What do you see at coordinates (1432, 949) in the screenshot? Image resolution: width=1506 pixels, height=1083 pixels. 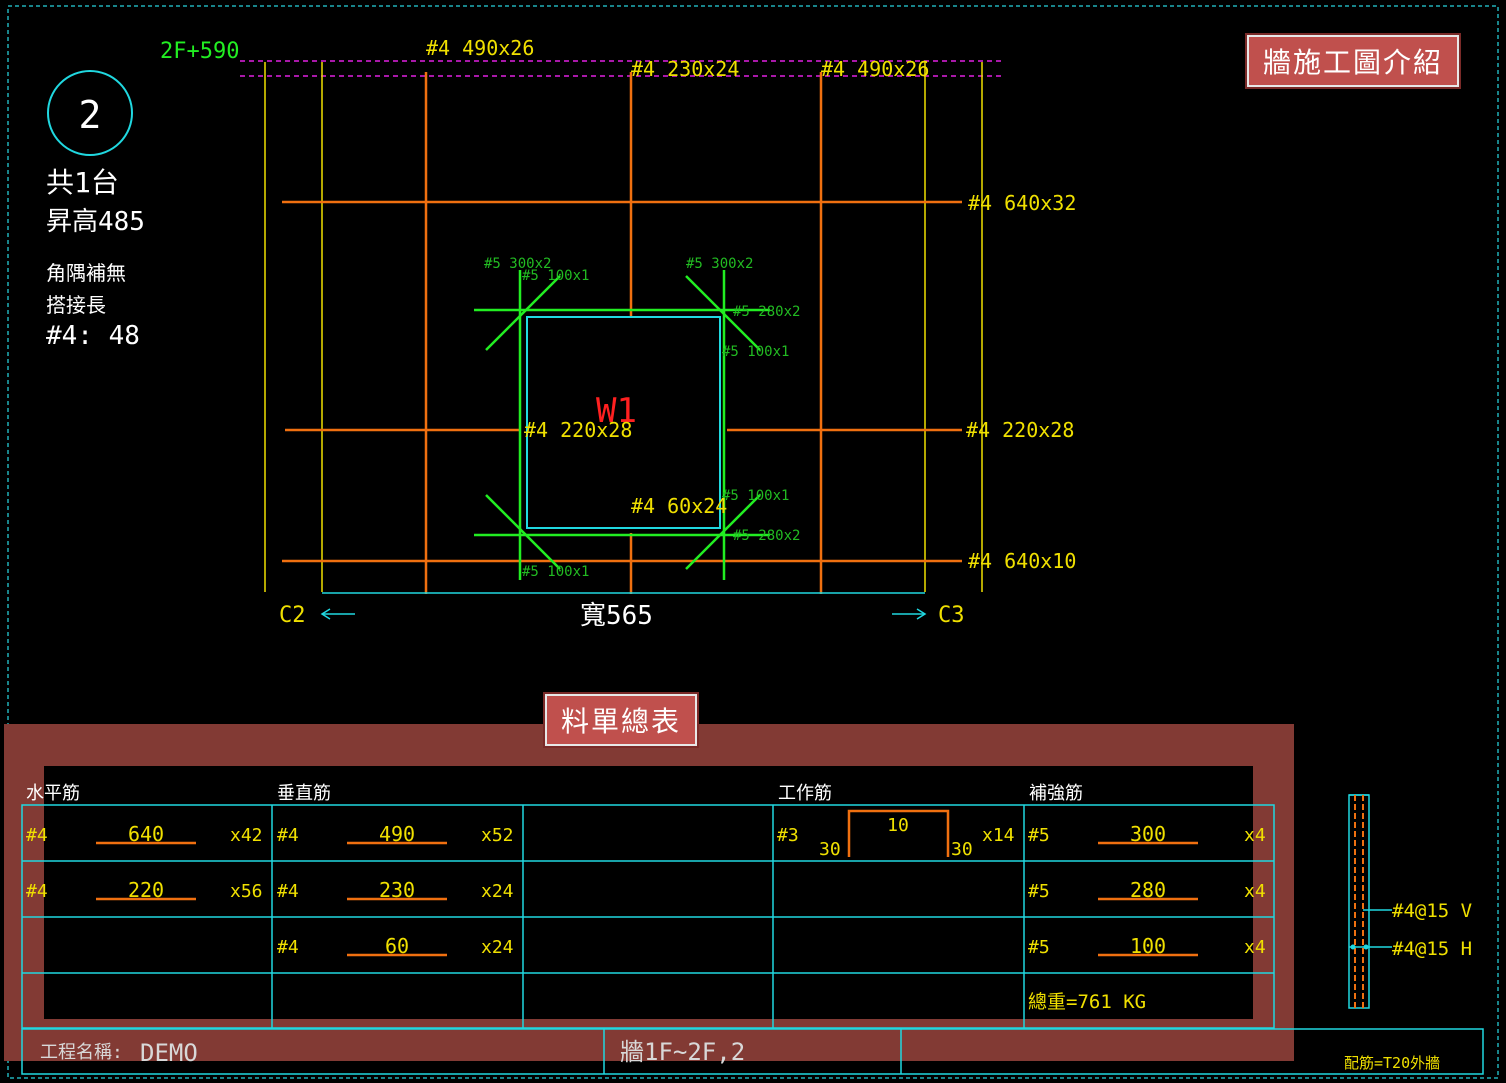 I see `section-horizontal-label: #4@15 H` at bounding box center [1432, 949].